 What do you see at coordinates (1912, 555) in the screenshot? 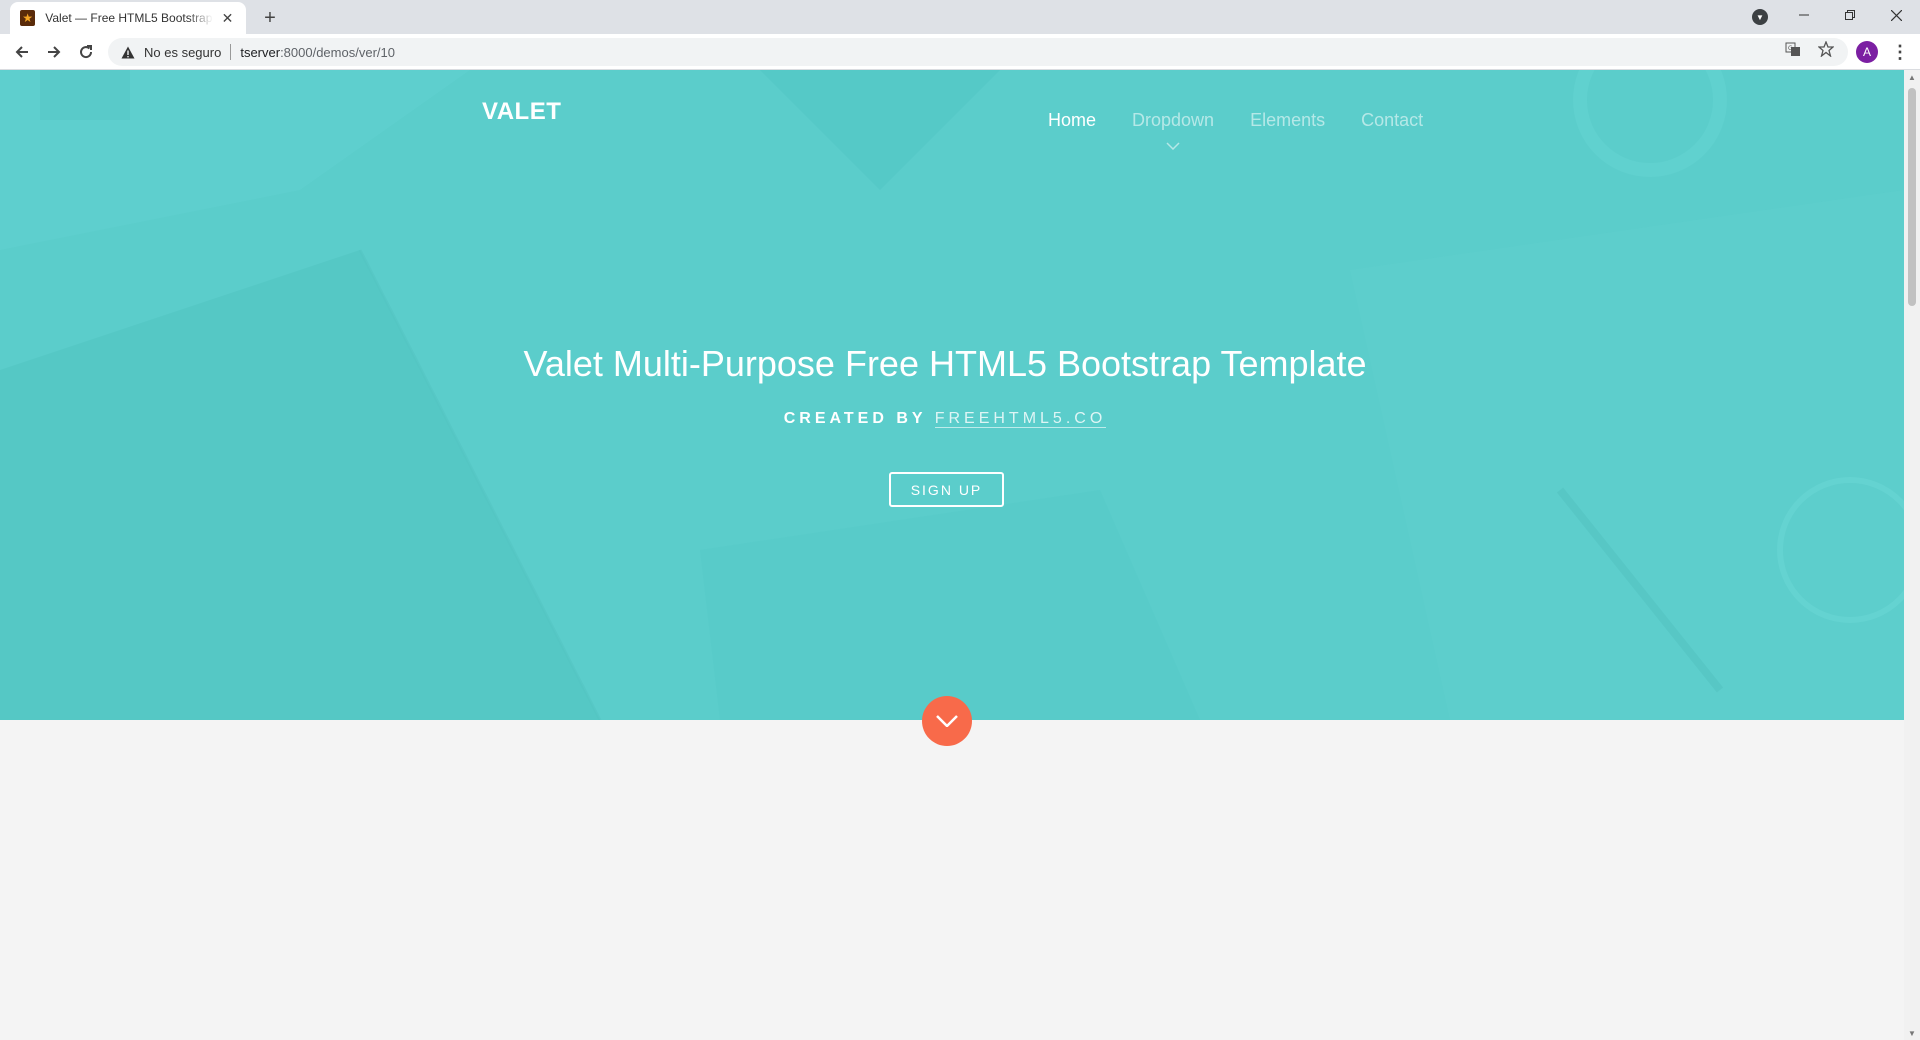
I see `page-scrollbar: ▲ ▼` at bounding box center [1912, 555].